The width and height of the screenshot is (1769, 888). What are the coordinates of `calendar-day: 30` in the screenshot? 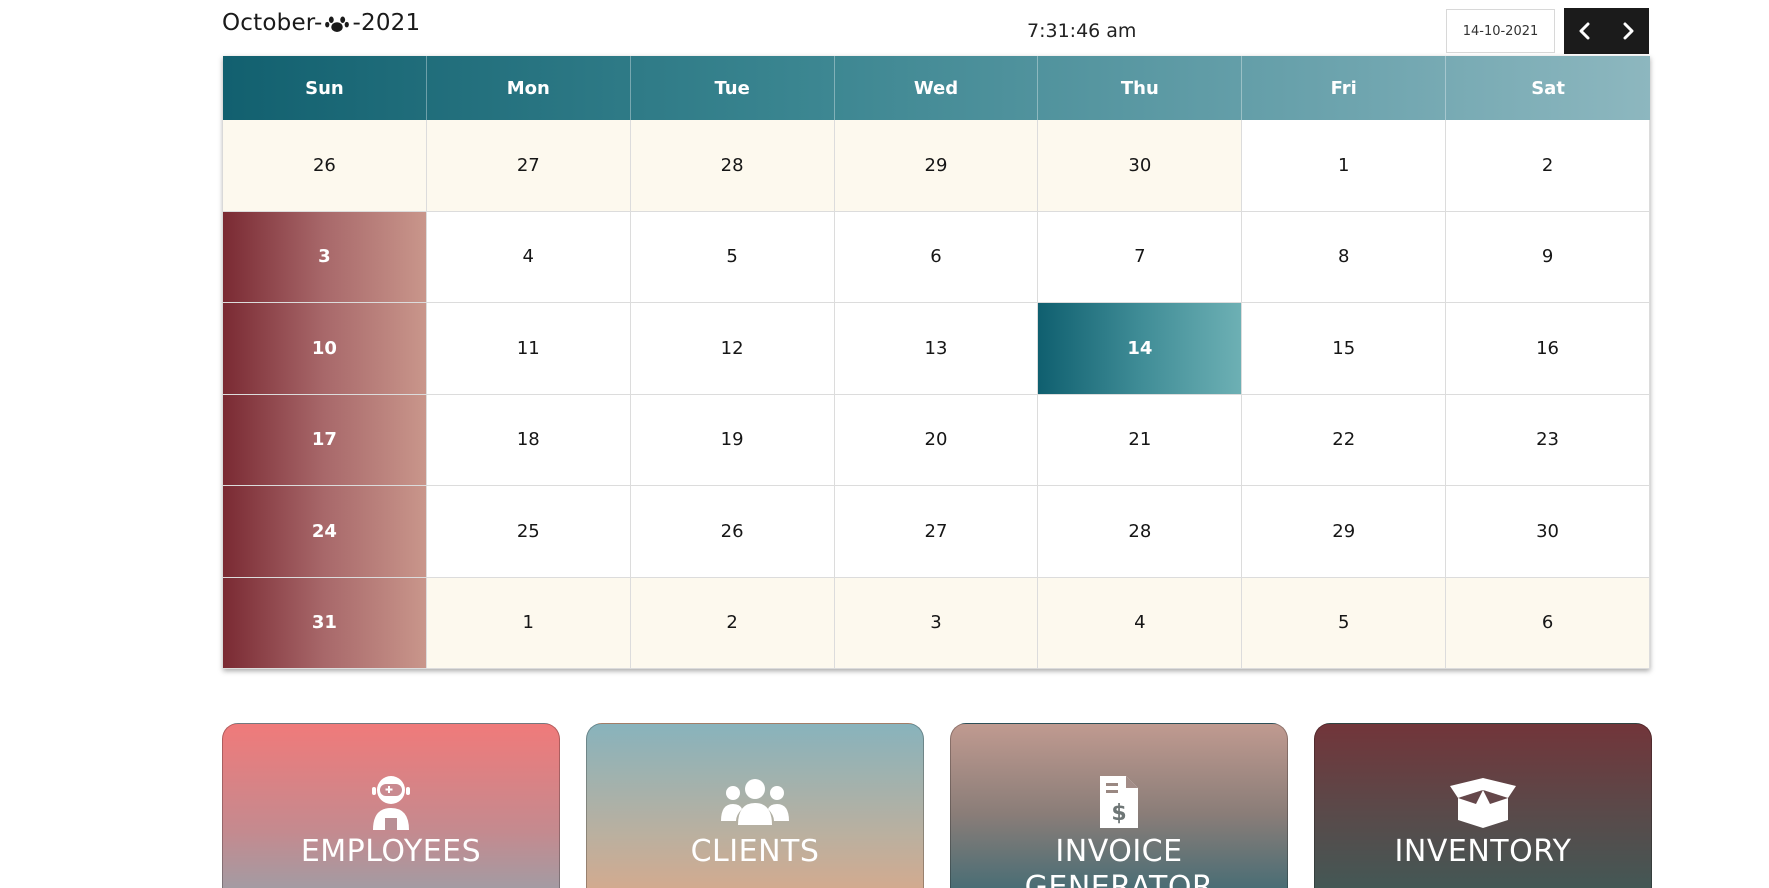 It's located at (1548, 532).